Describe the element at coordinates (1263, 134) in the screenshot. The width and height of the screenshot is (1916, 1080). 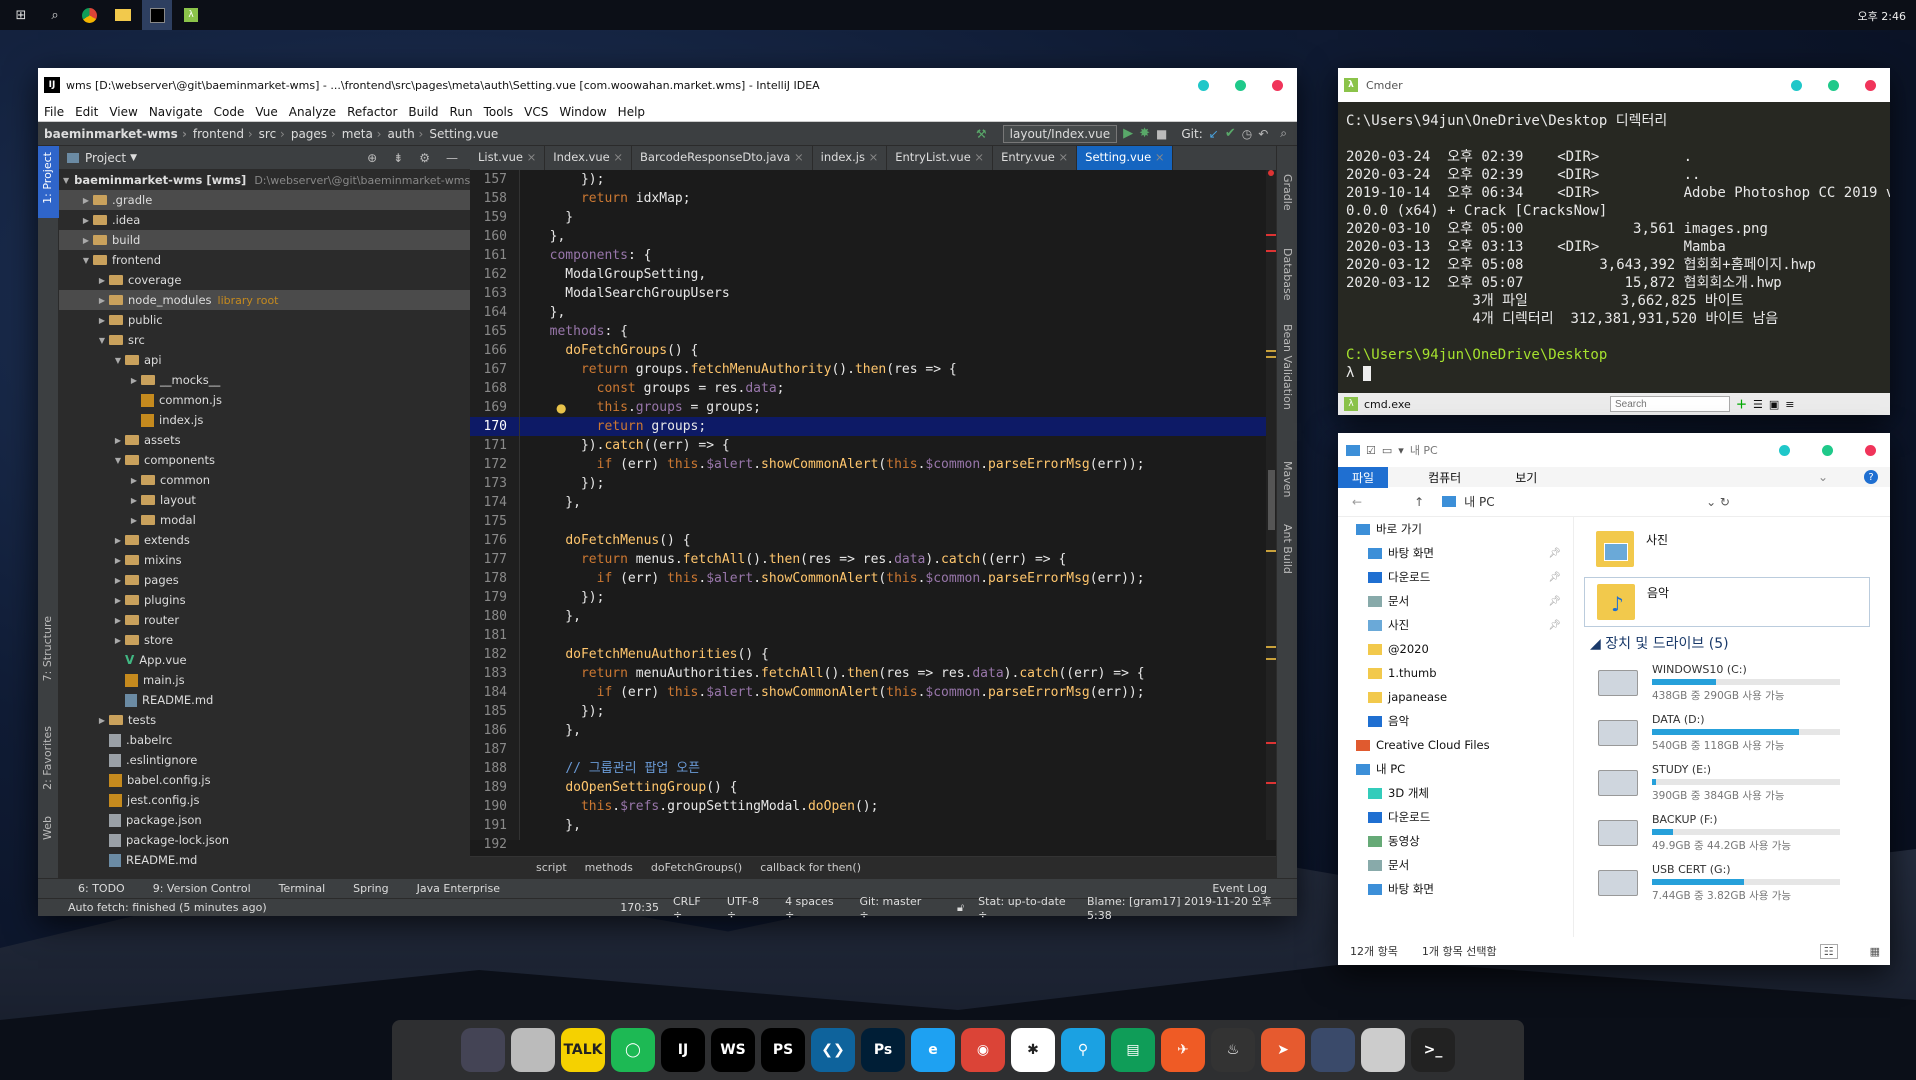
I see `rollback-icon: ↶` at that location.